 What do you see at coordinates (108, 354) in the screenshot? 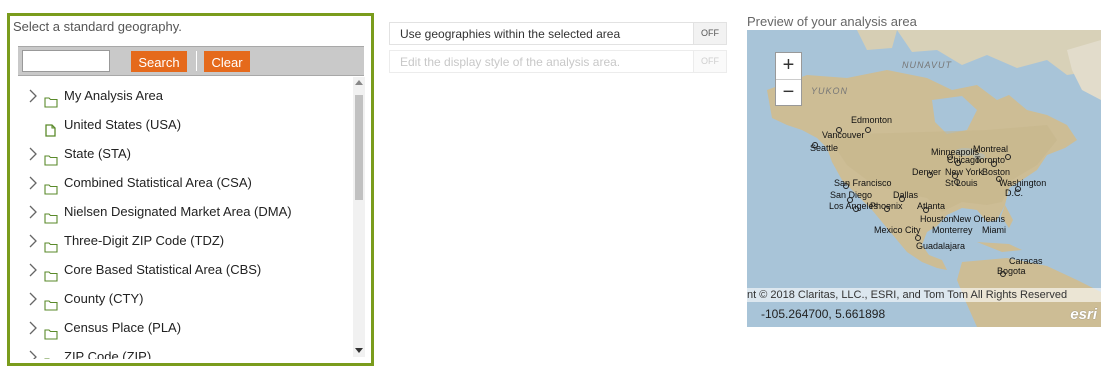
I see `geography-item-label: ZIP Code (ZIP)` at bounding box center [108, 354].